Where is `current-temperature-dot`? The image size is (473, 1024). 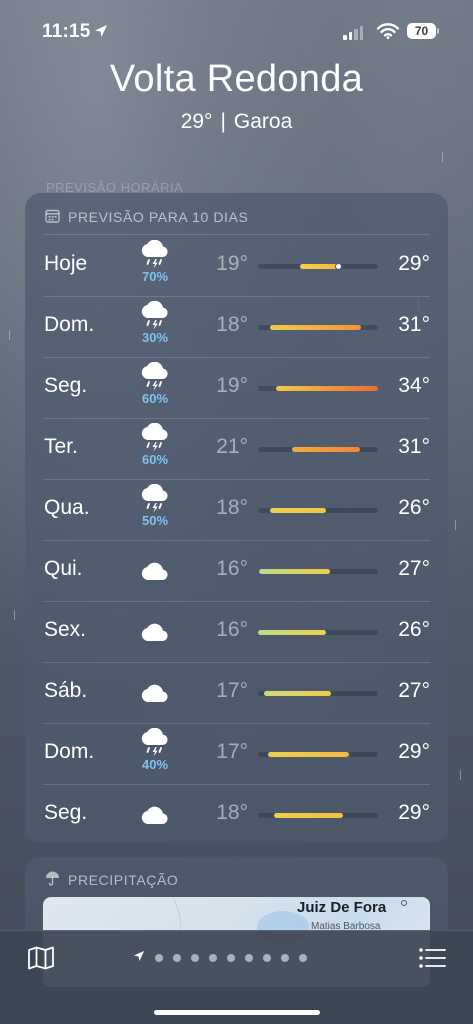 current-temperature-dot is located at coordinates (338, 266).